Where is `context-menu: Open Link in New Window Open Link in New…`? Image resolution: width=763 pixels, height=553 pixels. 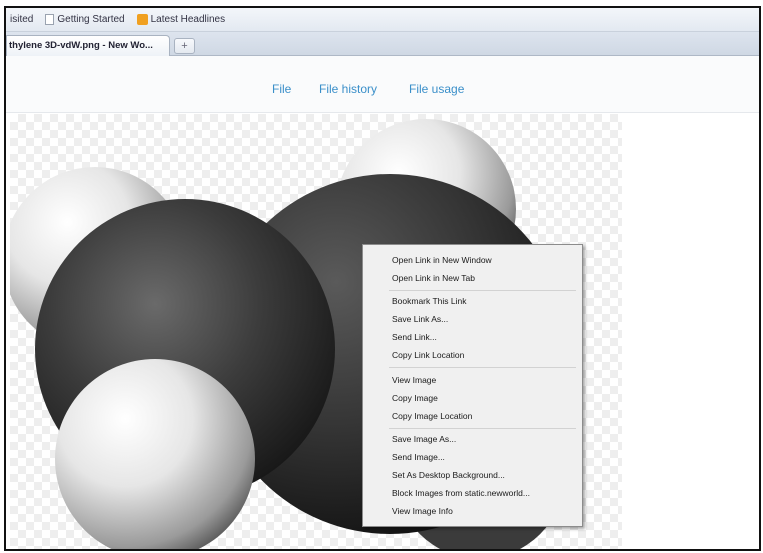 context-menu: Open Link in New Window Open Link in New… is located at coordinates (472, 385).